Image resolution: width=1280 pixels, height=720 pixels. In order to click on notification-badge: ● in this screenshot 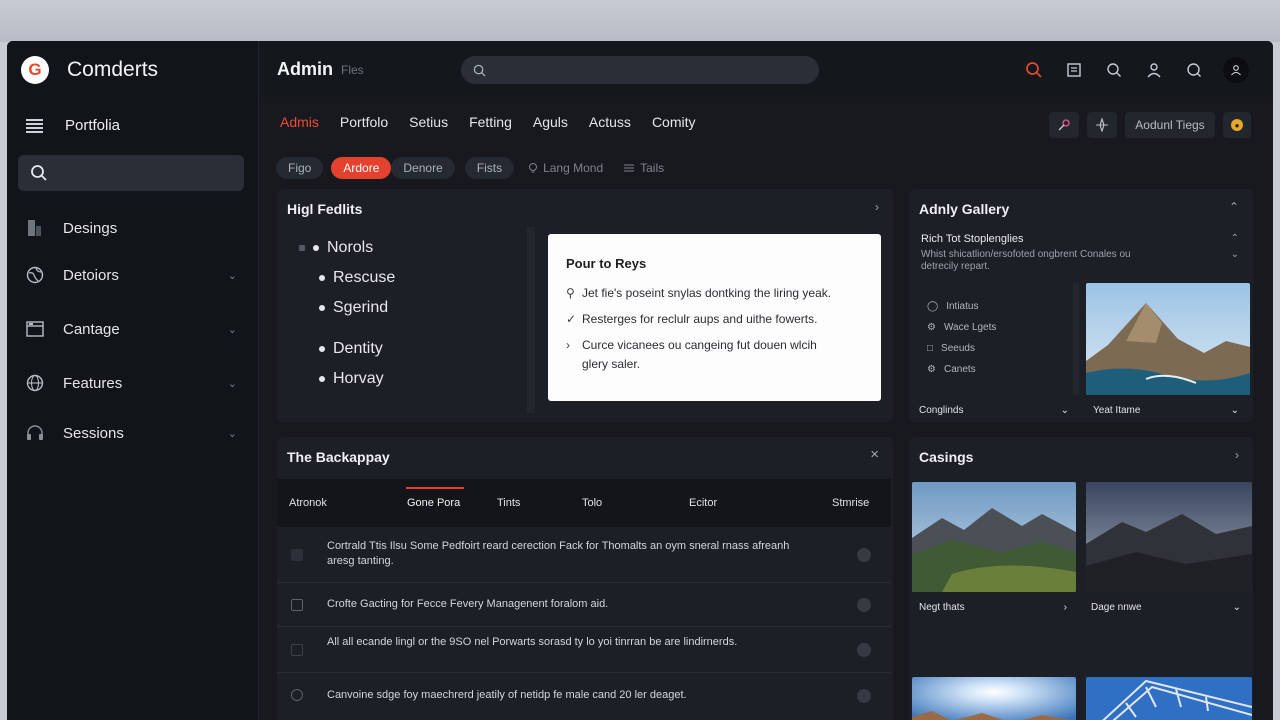, I will do `click(1237, 125)`.